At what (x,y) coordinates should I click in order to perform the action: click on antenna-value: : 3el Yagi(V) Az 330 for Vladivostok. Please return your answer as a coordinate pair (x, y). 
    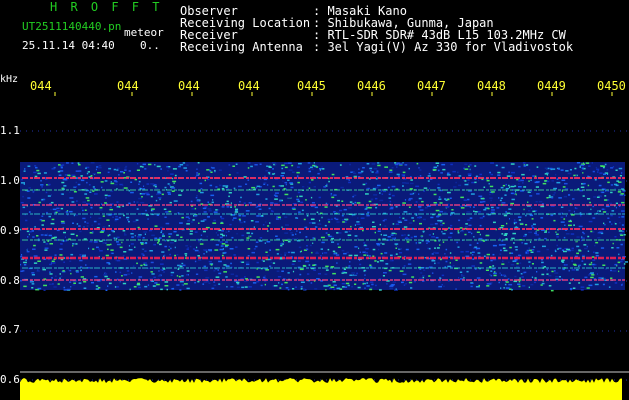
    Looking at the image, I should click on (443, 47).